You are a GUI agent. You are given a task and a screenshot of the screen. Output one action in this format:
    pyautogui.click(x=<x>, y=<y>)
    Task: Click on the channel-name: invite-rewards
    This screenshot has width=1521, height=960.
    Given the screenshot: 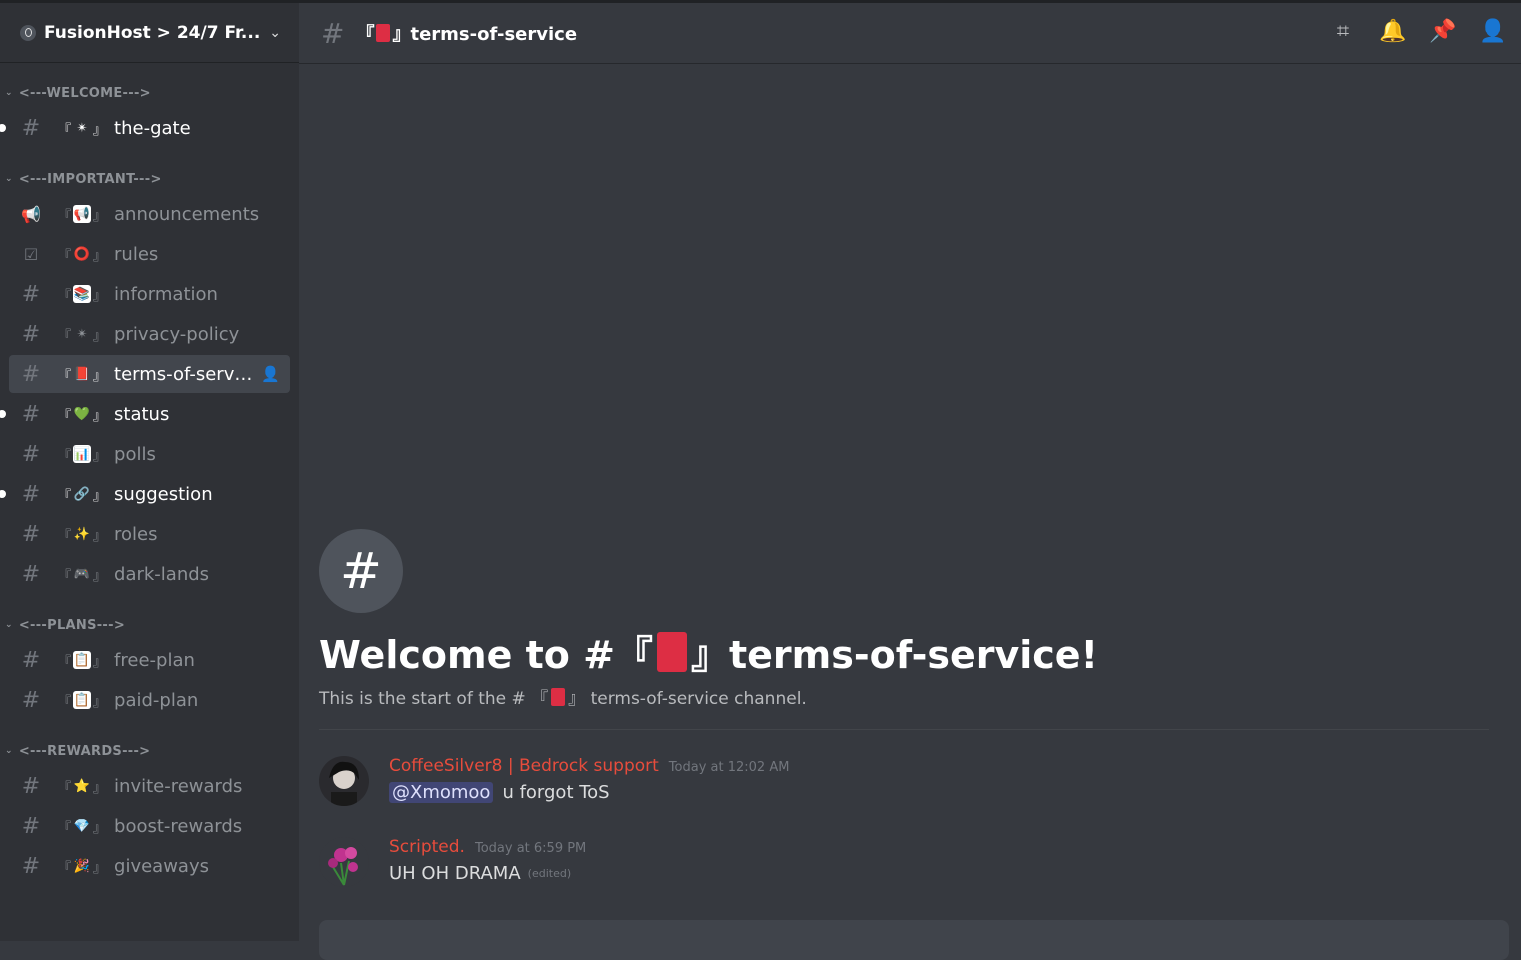 What is the action you would take?
    pyautogui.click(x=178, y=786)
    